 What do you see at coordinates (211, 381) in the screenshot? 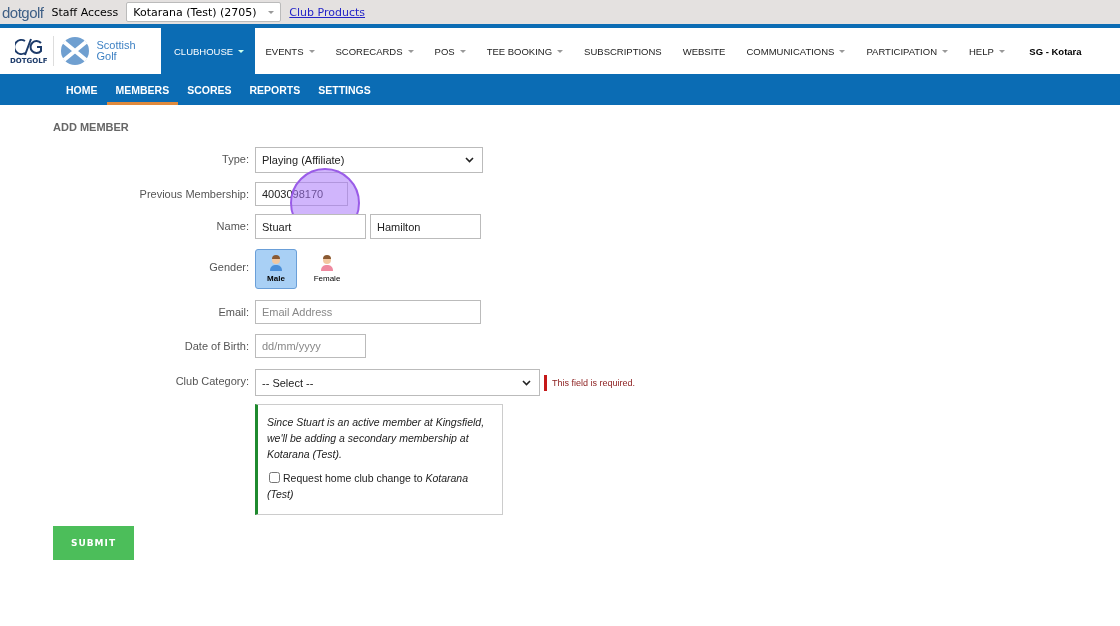
I see `field-label: Club Category:` at bounding box center [211, 381].